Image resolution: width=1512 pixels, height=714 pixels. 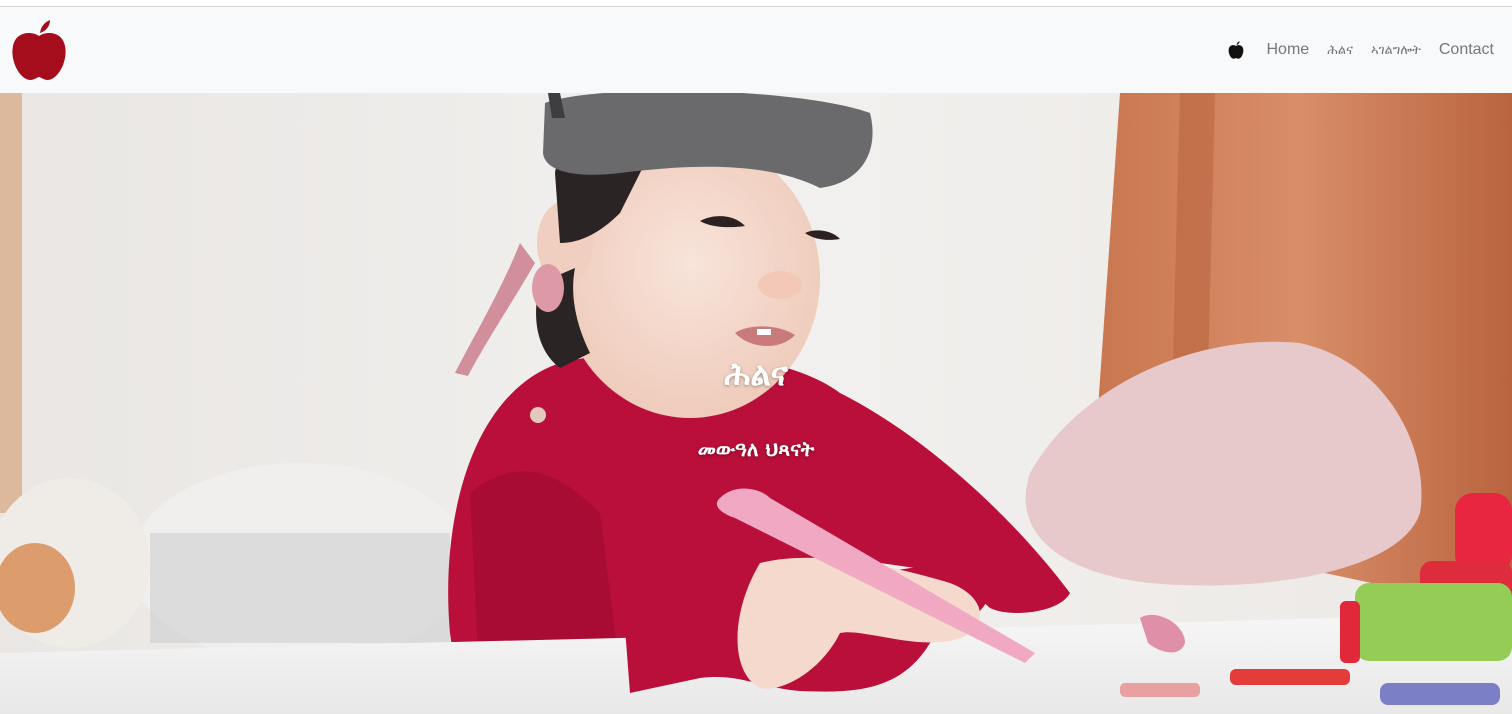 What do you see at coordinates (756, 3) in the screenshot?
I see `top-border` at bounding box center [756, 3].